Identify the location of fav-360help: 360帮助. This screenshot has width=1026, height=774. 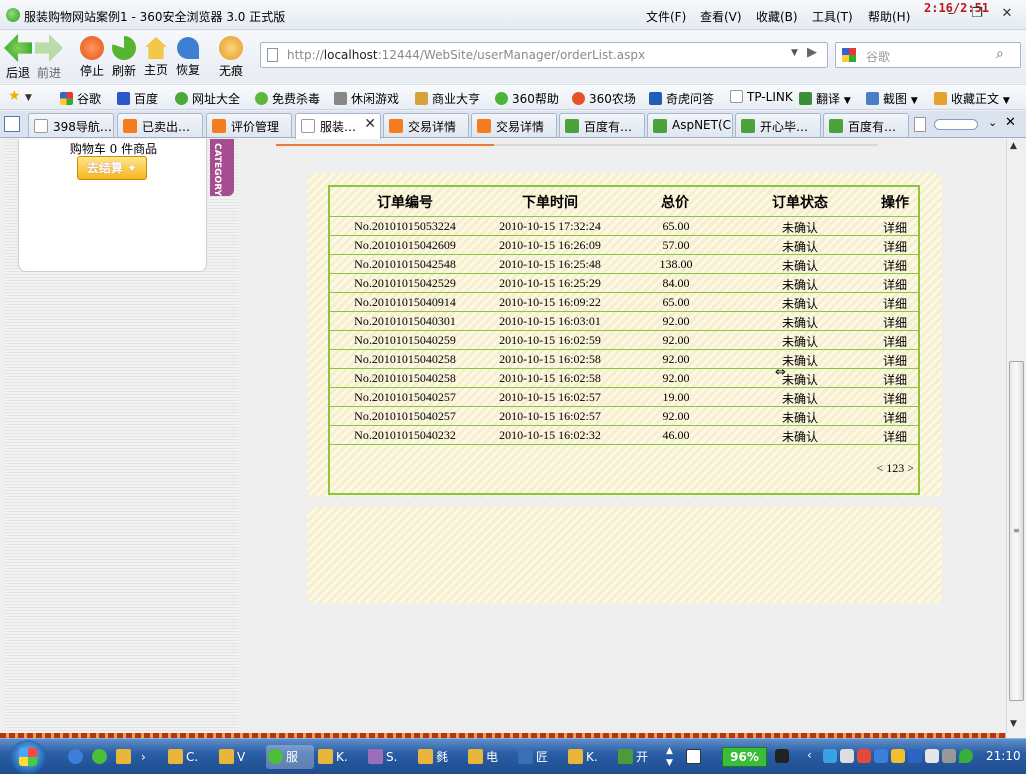
(527, 98).